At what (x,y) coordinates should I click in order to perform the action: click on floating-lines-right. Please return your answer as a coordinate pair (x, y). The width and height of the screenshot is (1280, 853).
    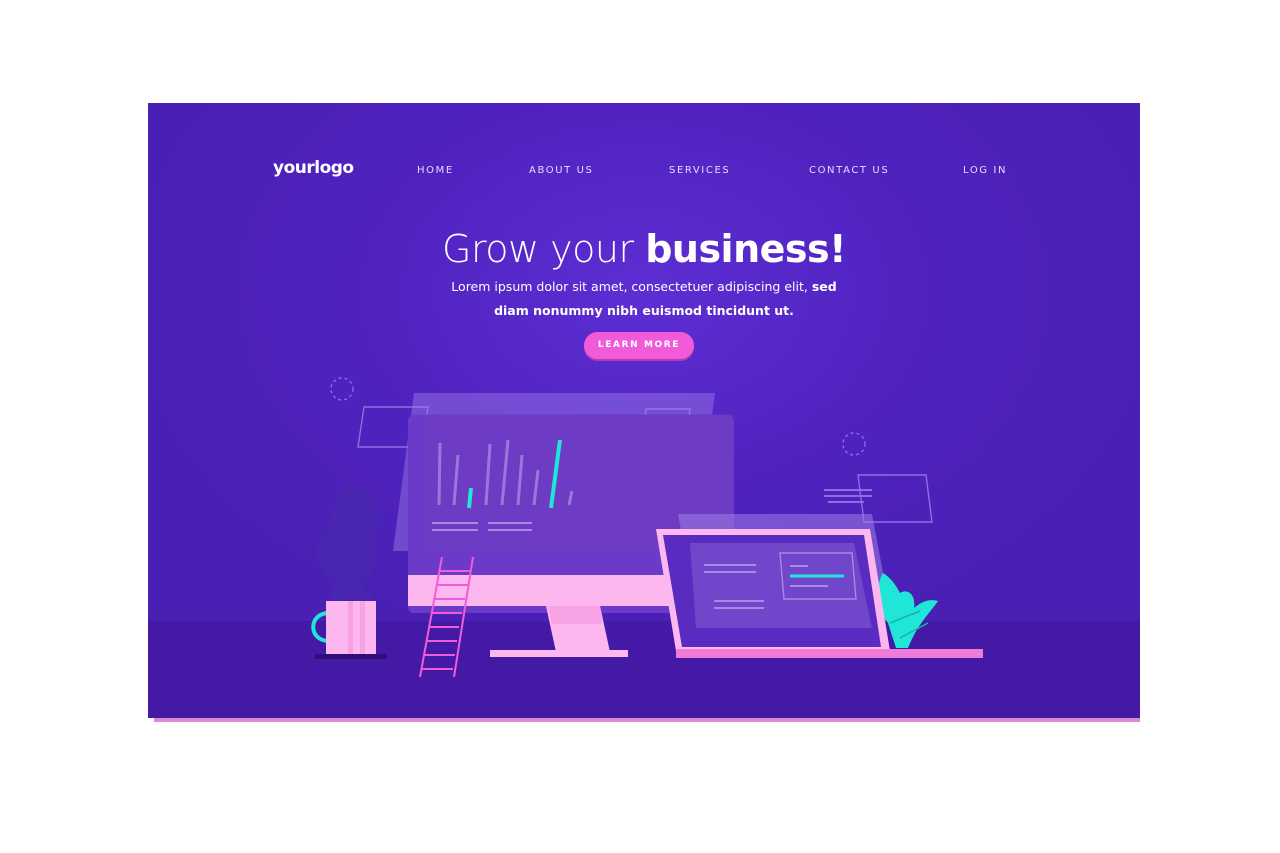
    Looking at the image, I should click on (848, 496).